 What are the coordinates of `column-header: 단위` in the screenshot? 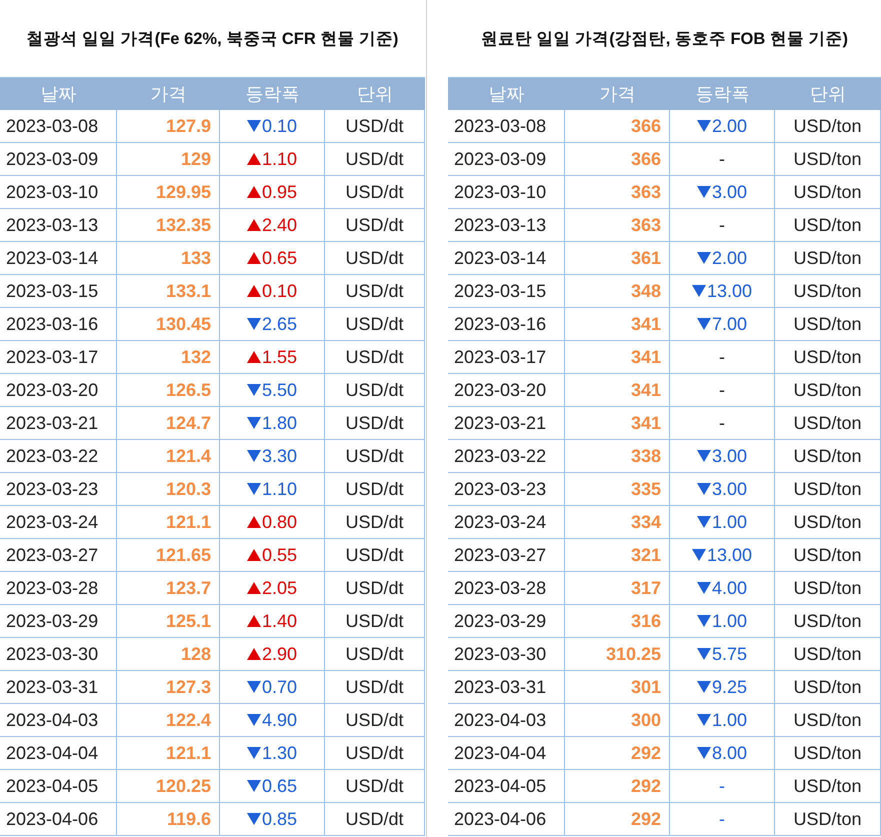 It's located at (828, 94).